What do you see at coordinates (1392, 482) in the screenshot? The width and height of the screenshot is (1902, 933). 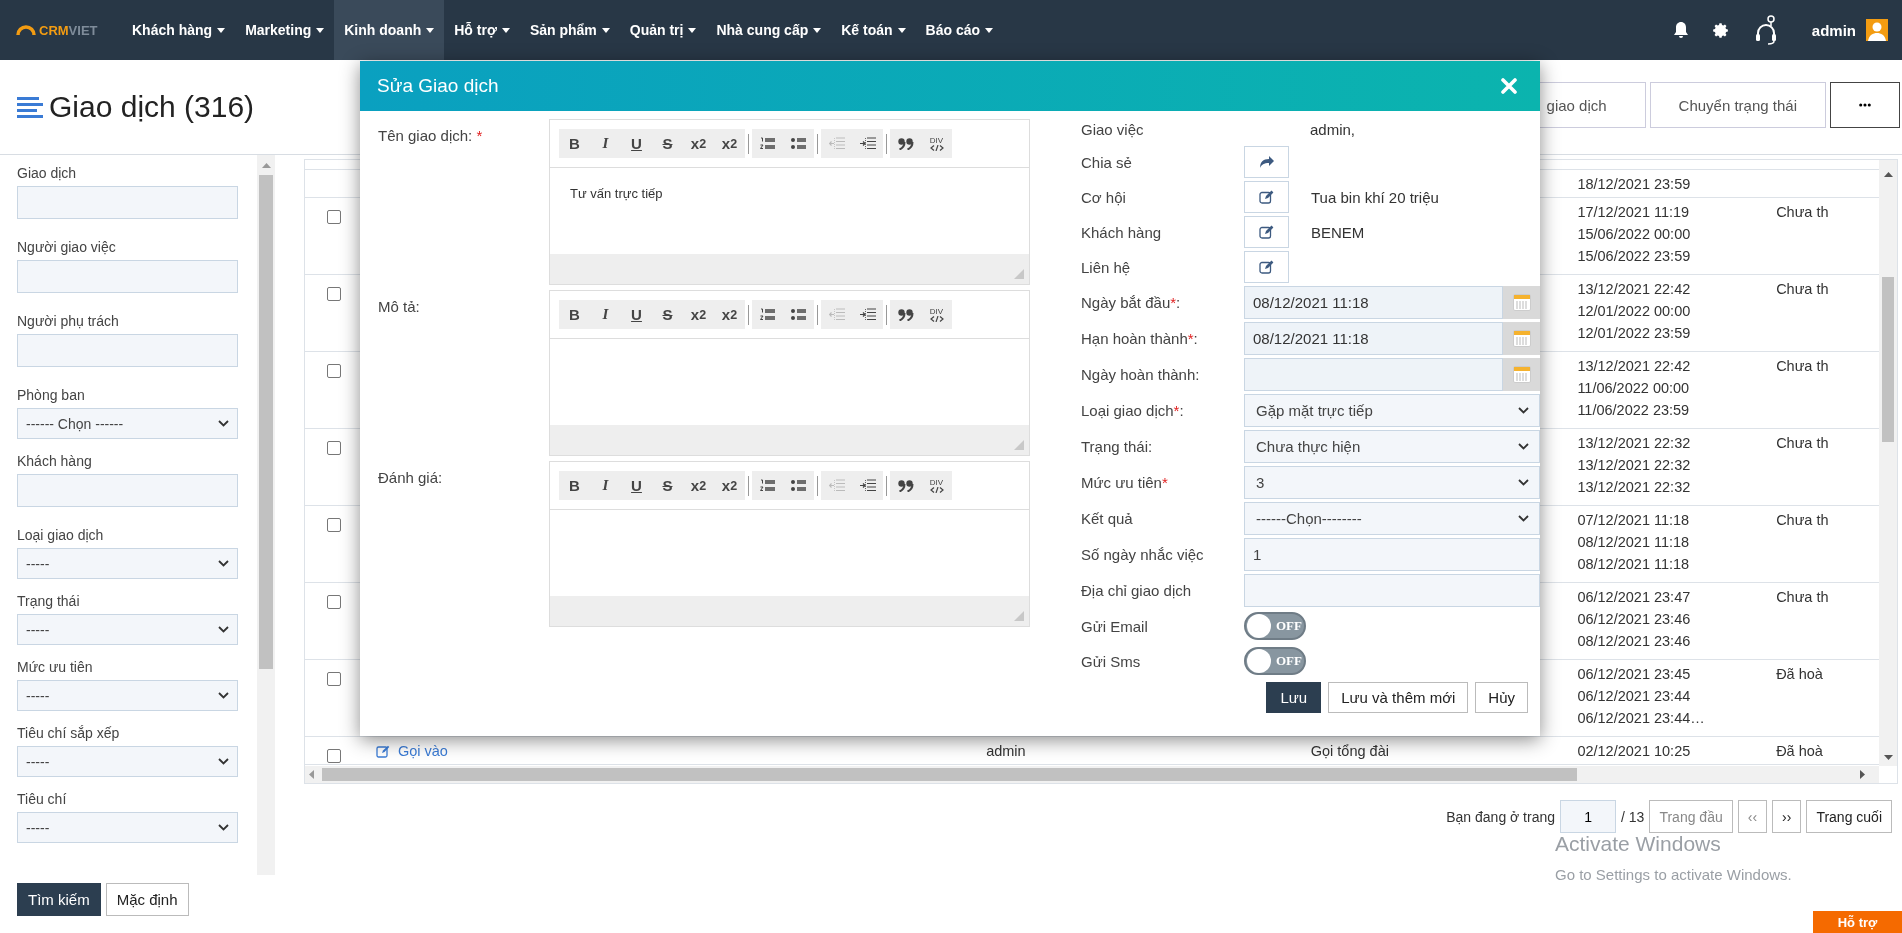 I see `dropdown: 3` at bounding box center [1392, 482].